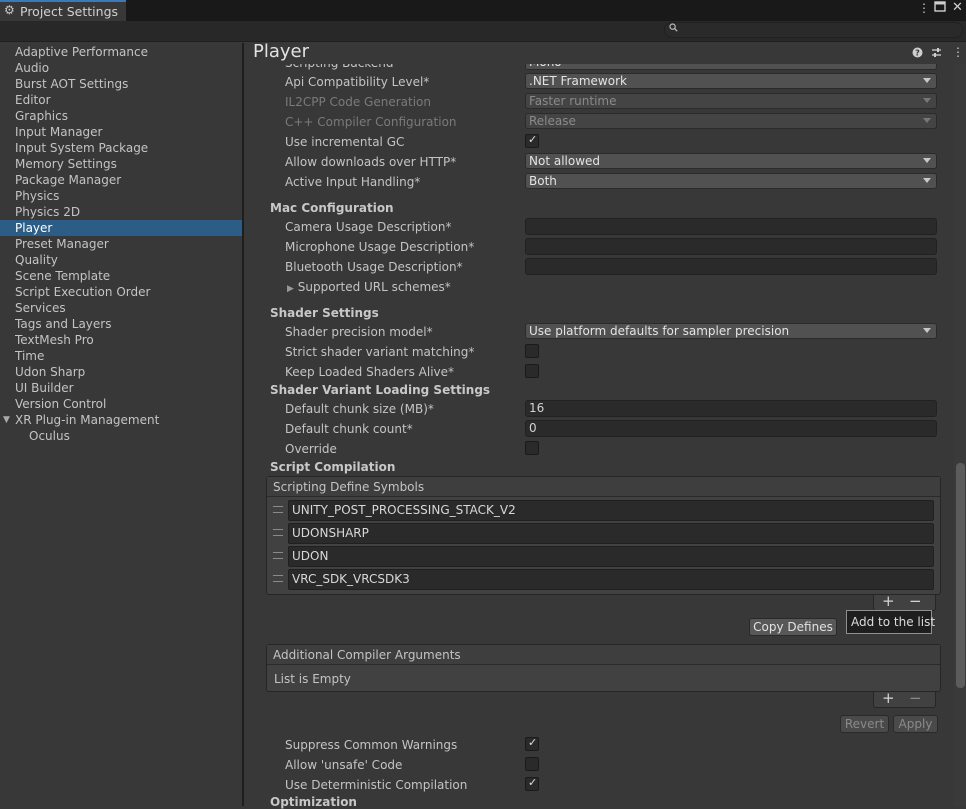 Image resolution: width=966 pixels, height=809 pixels. Describe the element at coordinates (543, 181) in the screenshot. I see `dropdown-value: Both` at that location.